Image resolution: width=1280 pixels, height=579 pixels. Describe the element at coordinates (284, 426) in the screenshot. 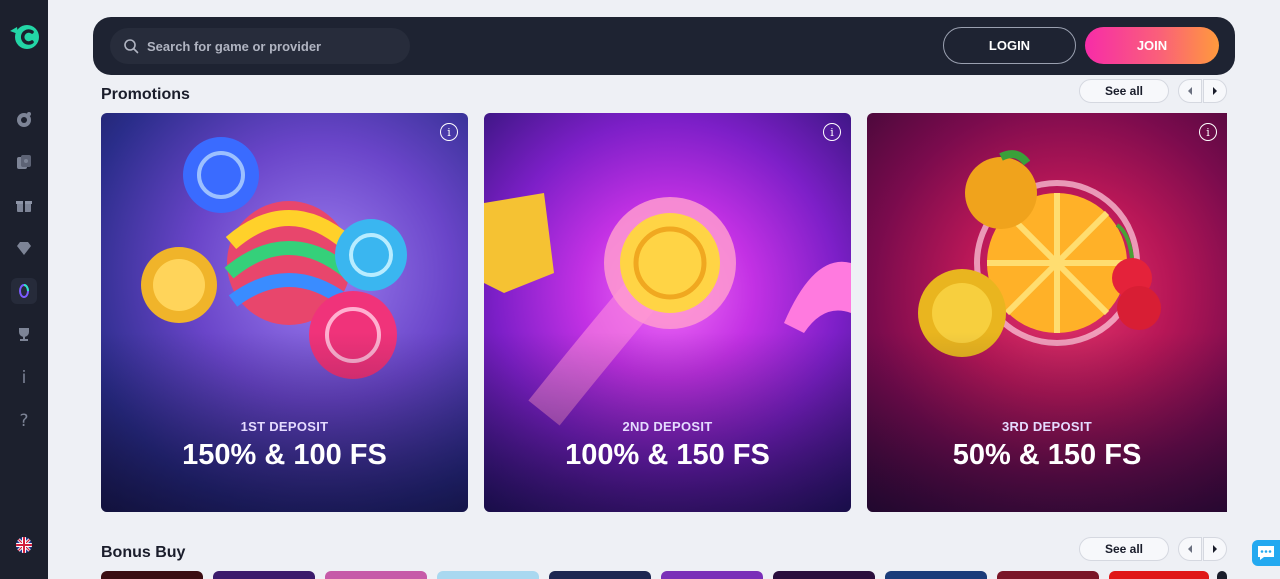

I see `promo-subtitle: 1ST DEPOSIT` at that location.